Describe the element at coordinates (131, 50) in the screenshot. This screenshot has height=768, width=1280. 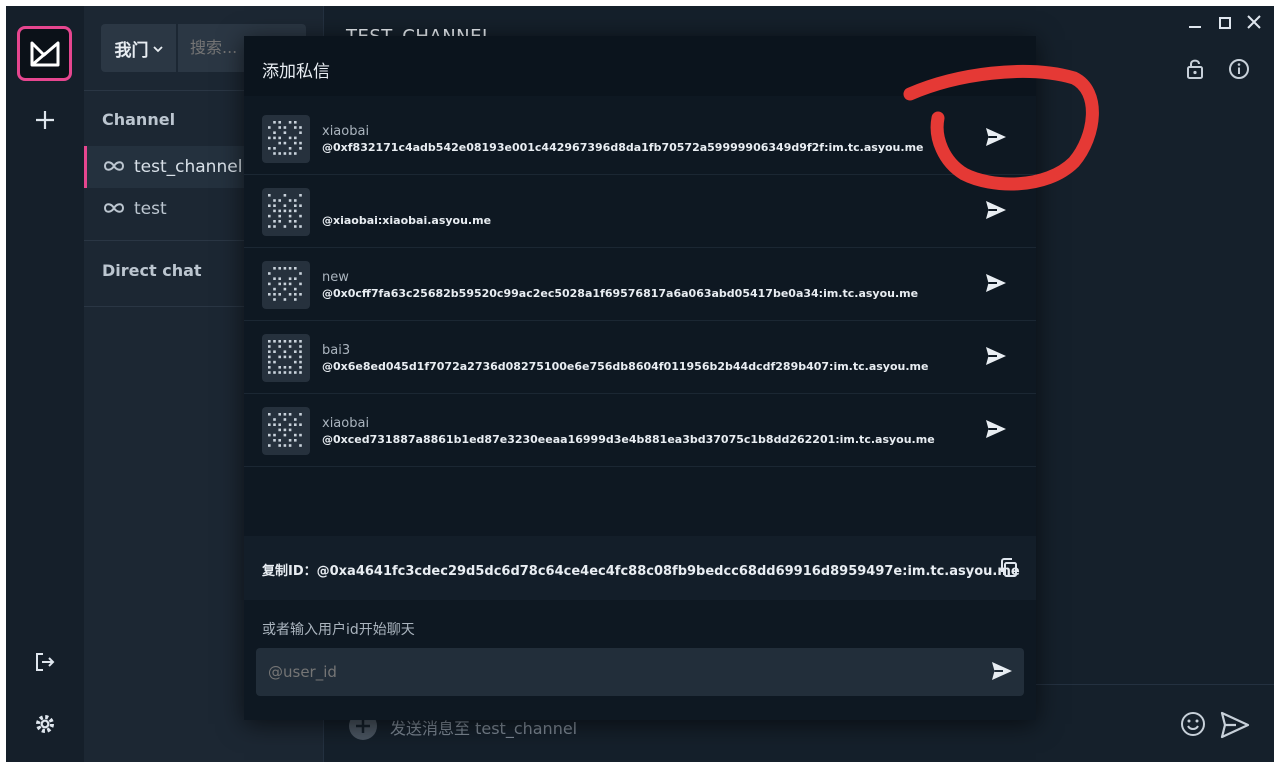
I see `space-label: 我门` at that location.